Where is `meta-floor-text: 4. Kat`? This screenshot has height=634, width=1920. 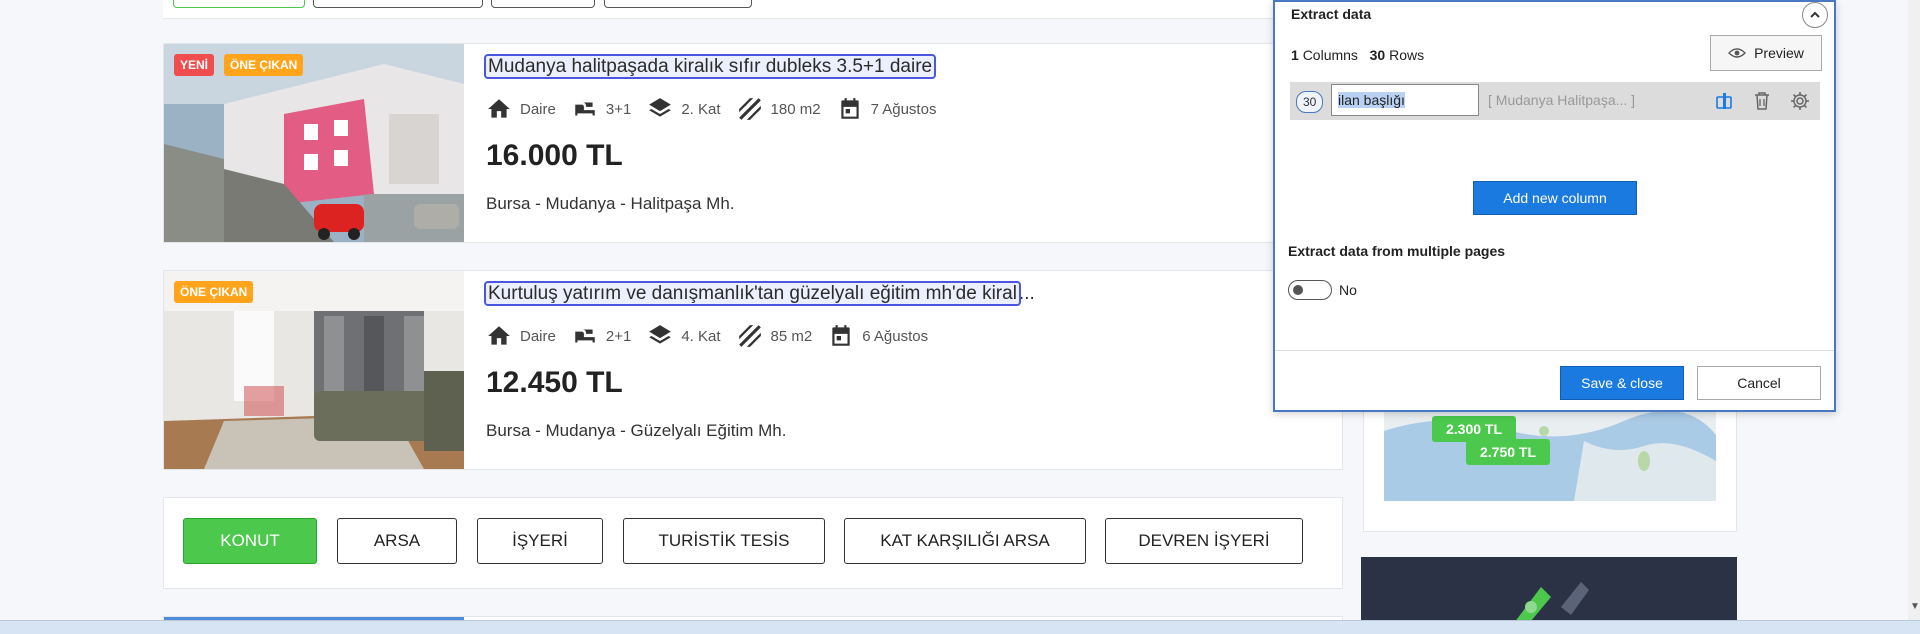 meta-floor-text: 4. Kat is located at coordinates (701, 336).